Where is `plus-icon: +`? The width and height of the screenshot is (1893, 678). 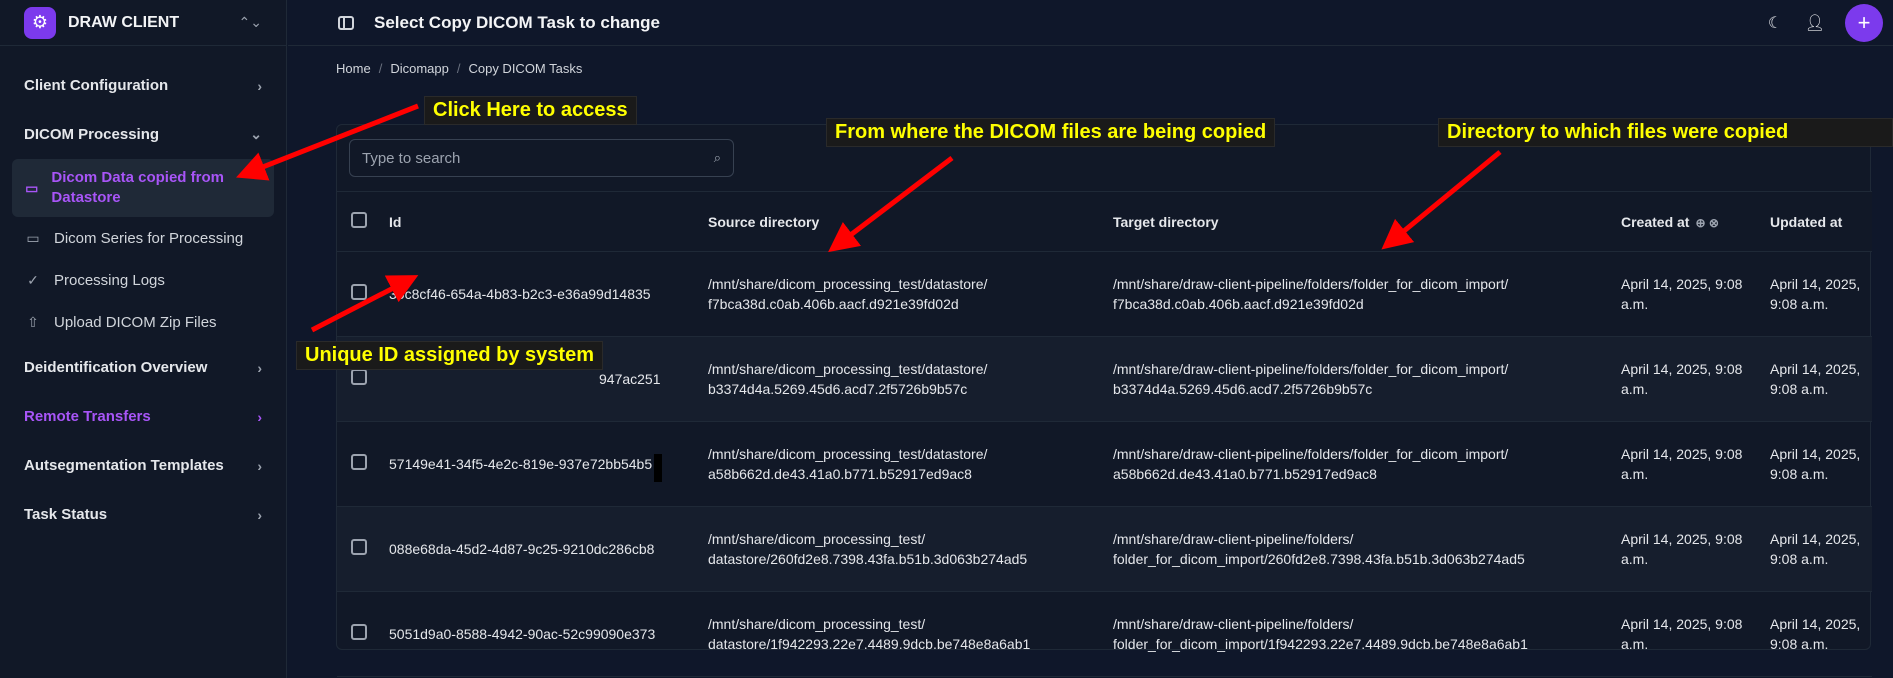 plus-icon: + is located at coordinates (1864, 23).